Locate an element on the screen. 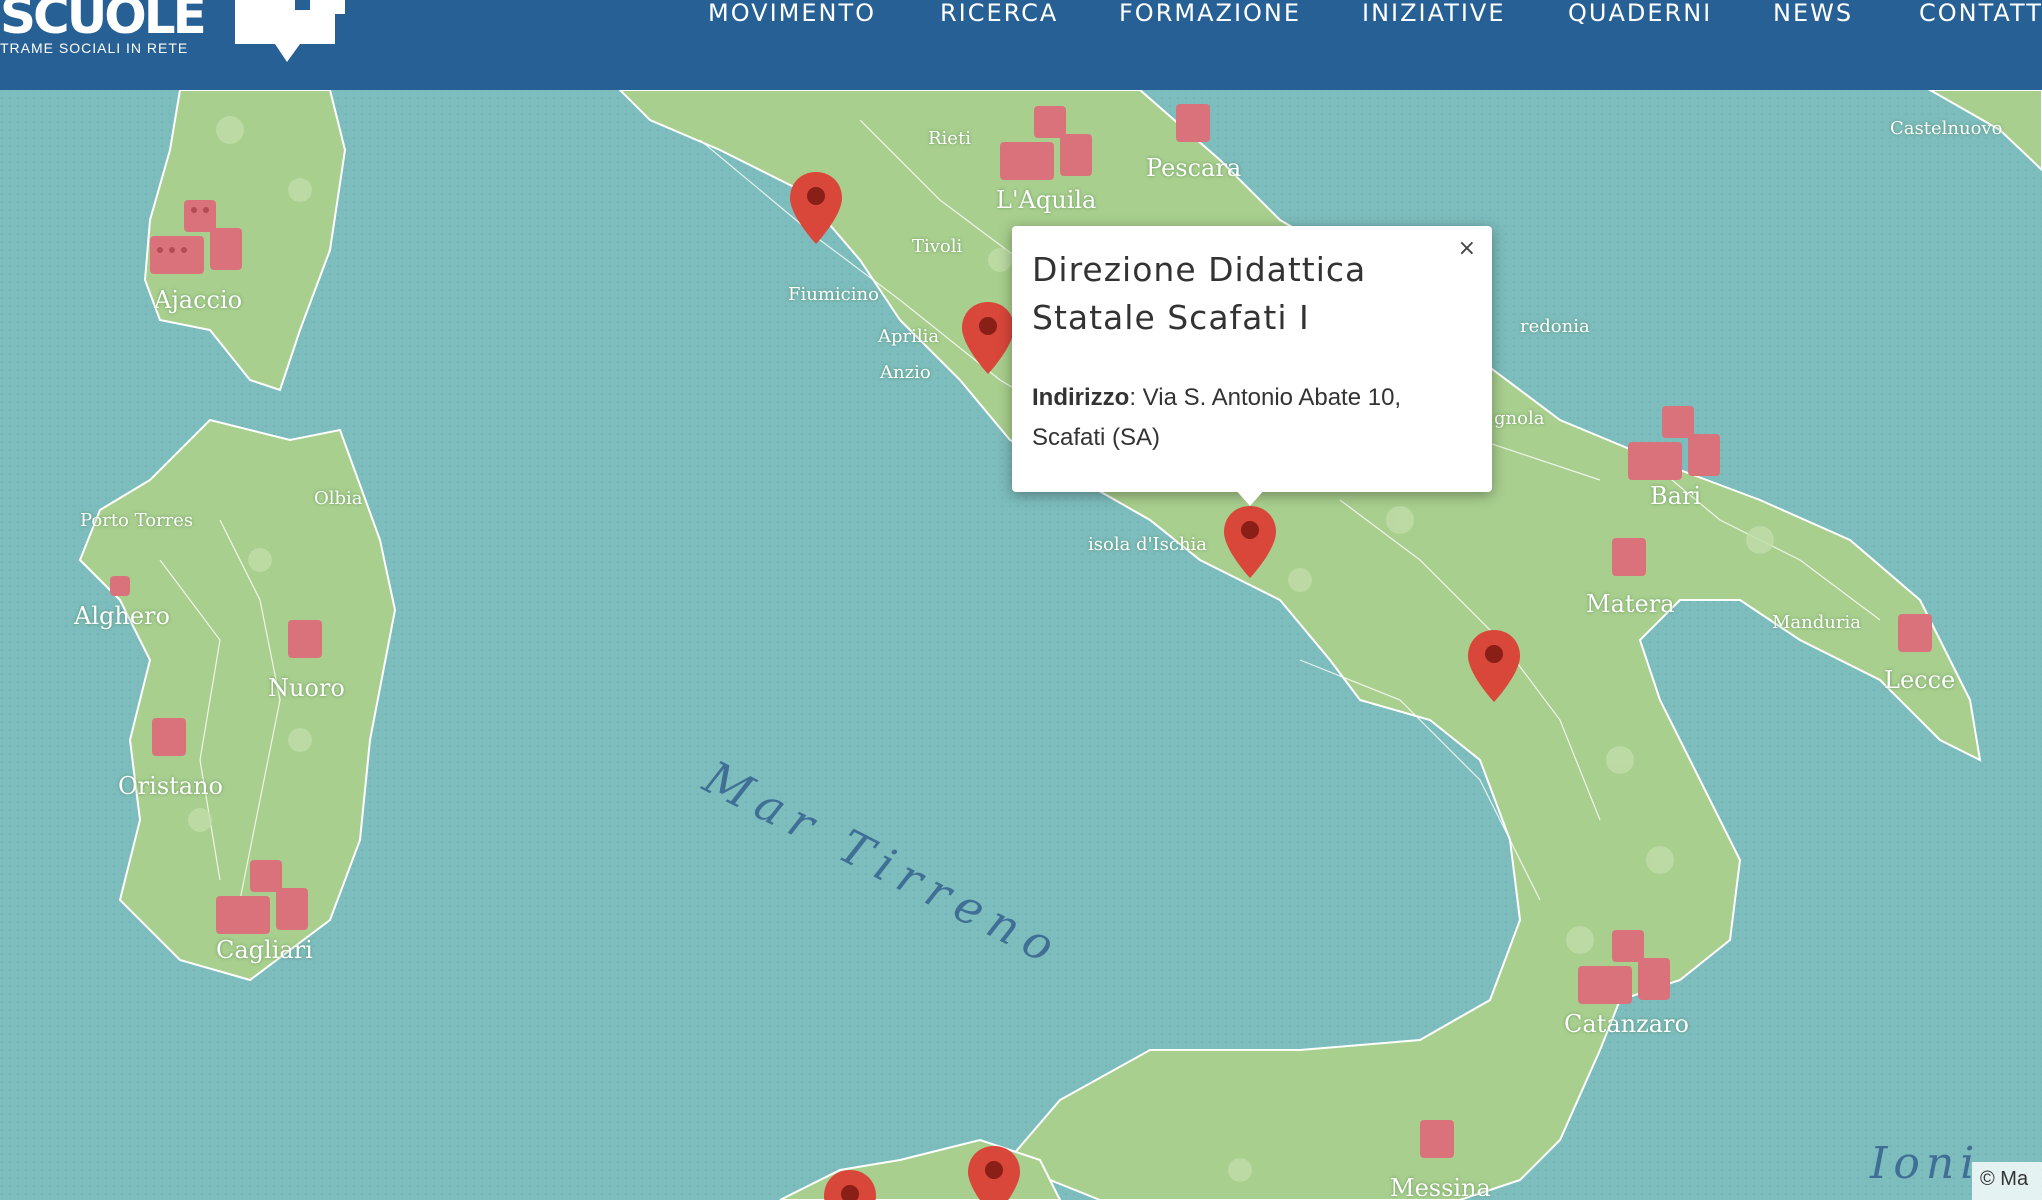 This screenshot has width=2042, height=1200. city-matera: Matera is located at coordinates (1630, 604).